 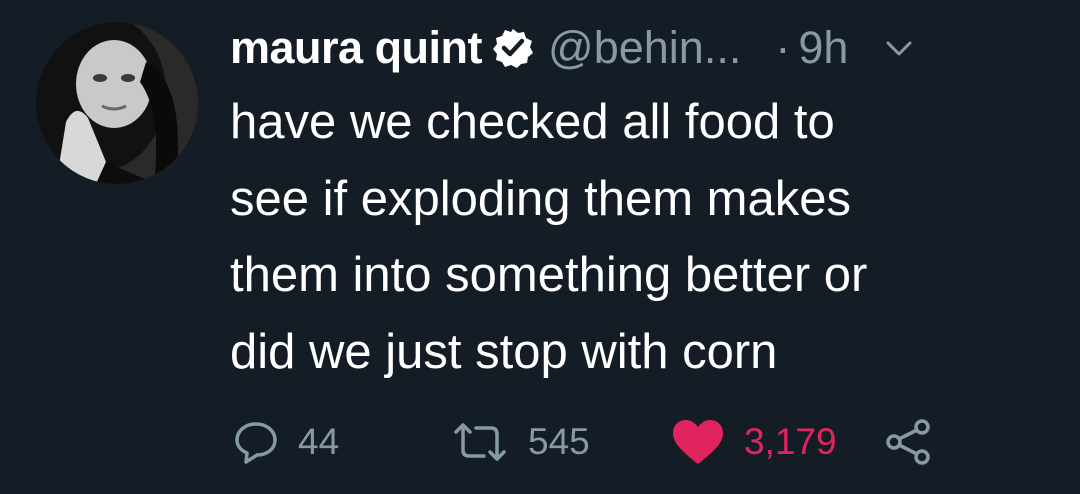 What do you see at coordinates (319, 441) in the screenshot?
I see `reply-count: 44` at bounding box center [319, 441].